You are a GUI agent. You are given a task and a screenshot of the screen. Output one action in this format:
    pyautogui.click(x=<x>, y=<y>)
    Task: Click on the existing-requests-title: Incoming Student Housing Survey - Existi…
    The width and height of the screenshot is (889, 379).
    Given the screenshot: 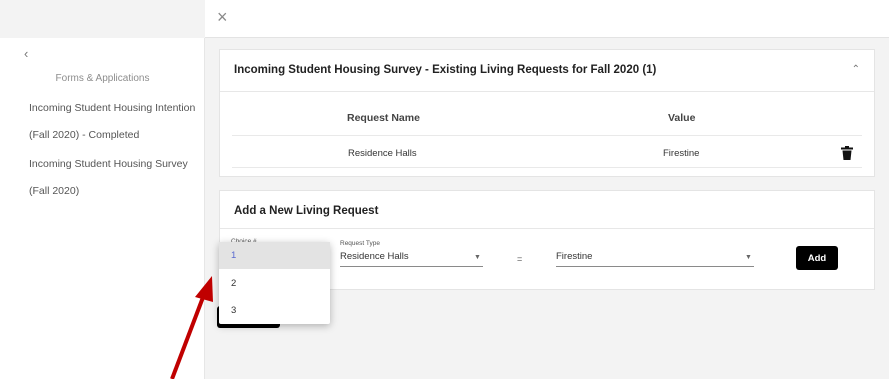 What is the action you would take?
    pyautogui.click(x=445, y=70)
    